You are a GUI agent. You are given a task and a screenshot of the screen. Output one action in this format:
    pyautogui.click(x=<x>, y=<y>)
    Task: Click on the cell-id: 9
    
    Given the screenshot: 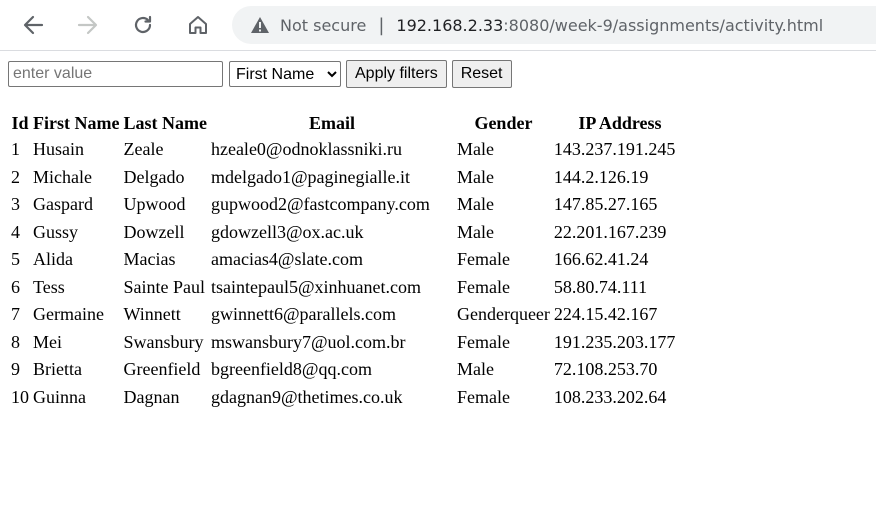 What is the action you would take?
    pyautogui.click(x=15, y=369)
    